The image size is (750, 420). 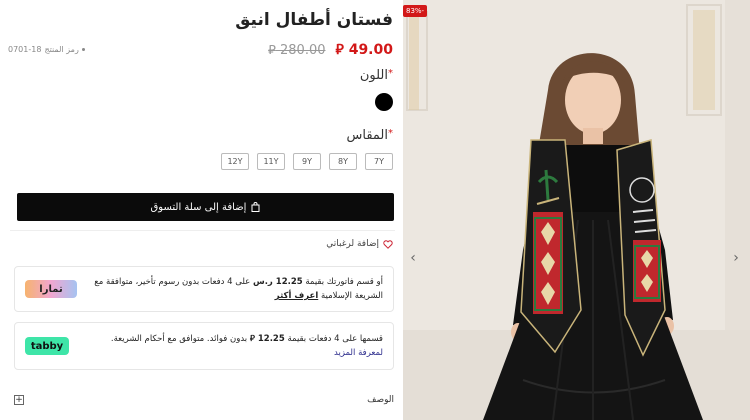 I want to click on tamara-learn-more-link: اعرف أكثر, so click(x=296, y=296).